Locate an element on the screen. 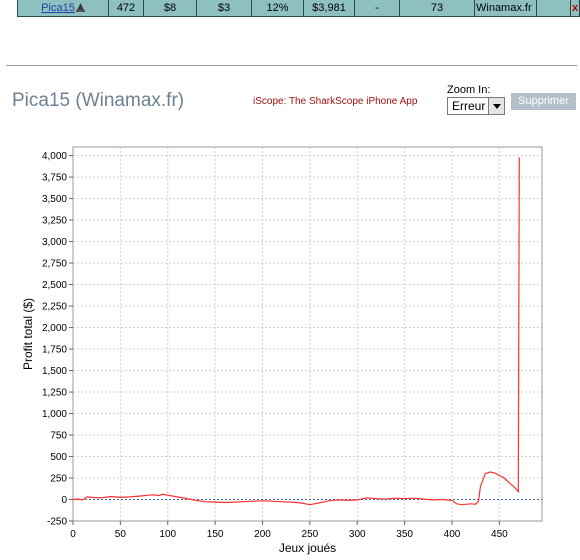 Image resolution: width=580 pixels, height=560 pixels. spacer-cell is located at coordinates (554, 8).